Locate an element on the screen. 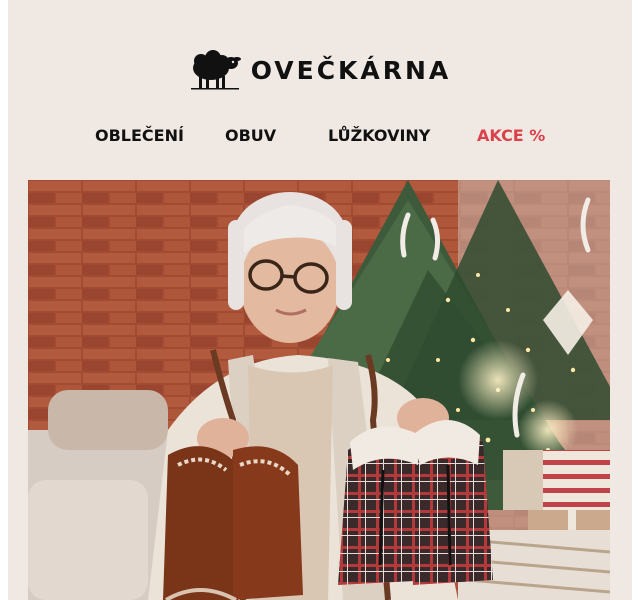 The image size is (640, 600). sheep-logo-icon is located at coordinates (215, 70).